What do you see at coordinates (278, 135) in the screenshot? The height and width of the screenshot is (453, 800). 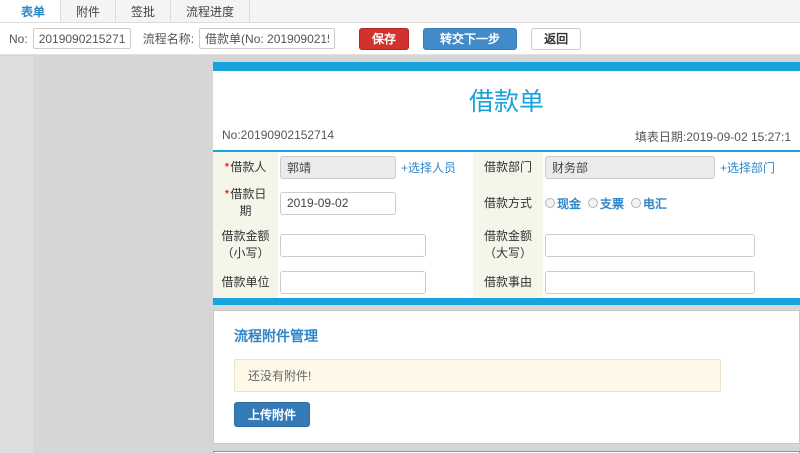 I see `form-number-text: No:20190902152714` at bounding box center [278, 135].